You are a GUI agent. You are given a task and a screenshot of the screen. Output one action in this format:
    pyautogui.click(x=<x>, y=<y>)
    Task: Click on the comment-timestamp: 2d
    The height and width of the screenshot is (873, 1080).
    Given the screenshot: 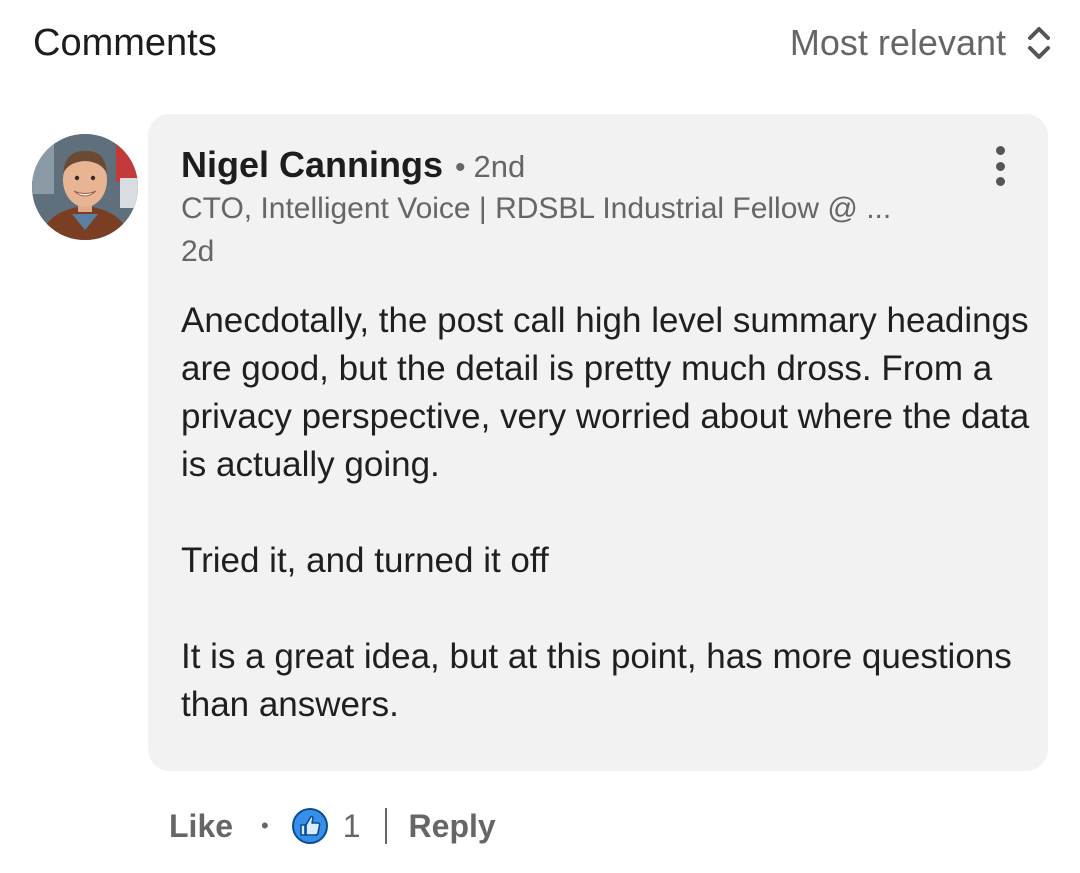 What is the action you would take?
    pyautogui.click(x=198, y=251)
    